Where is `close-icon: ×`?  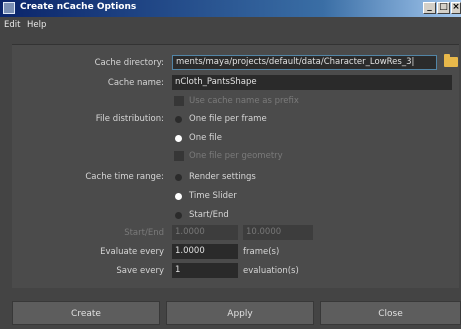
close-icon: × is located at coordinates (456, 8).